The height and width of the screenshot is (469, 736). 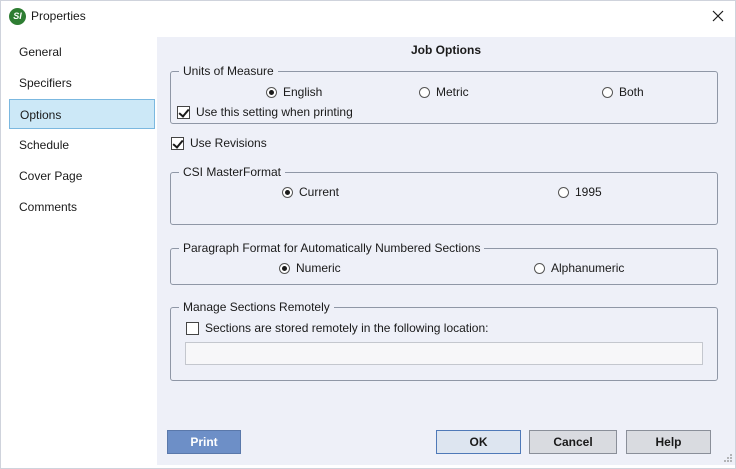 What do you see at coordinates (368, 16) in the screenshot?
I see `title-bar: SI Properties` at bounding box center [368, 16].